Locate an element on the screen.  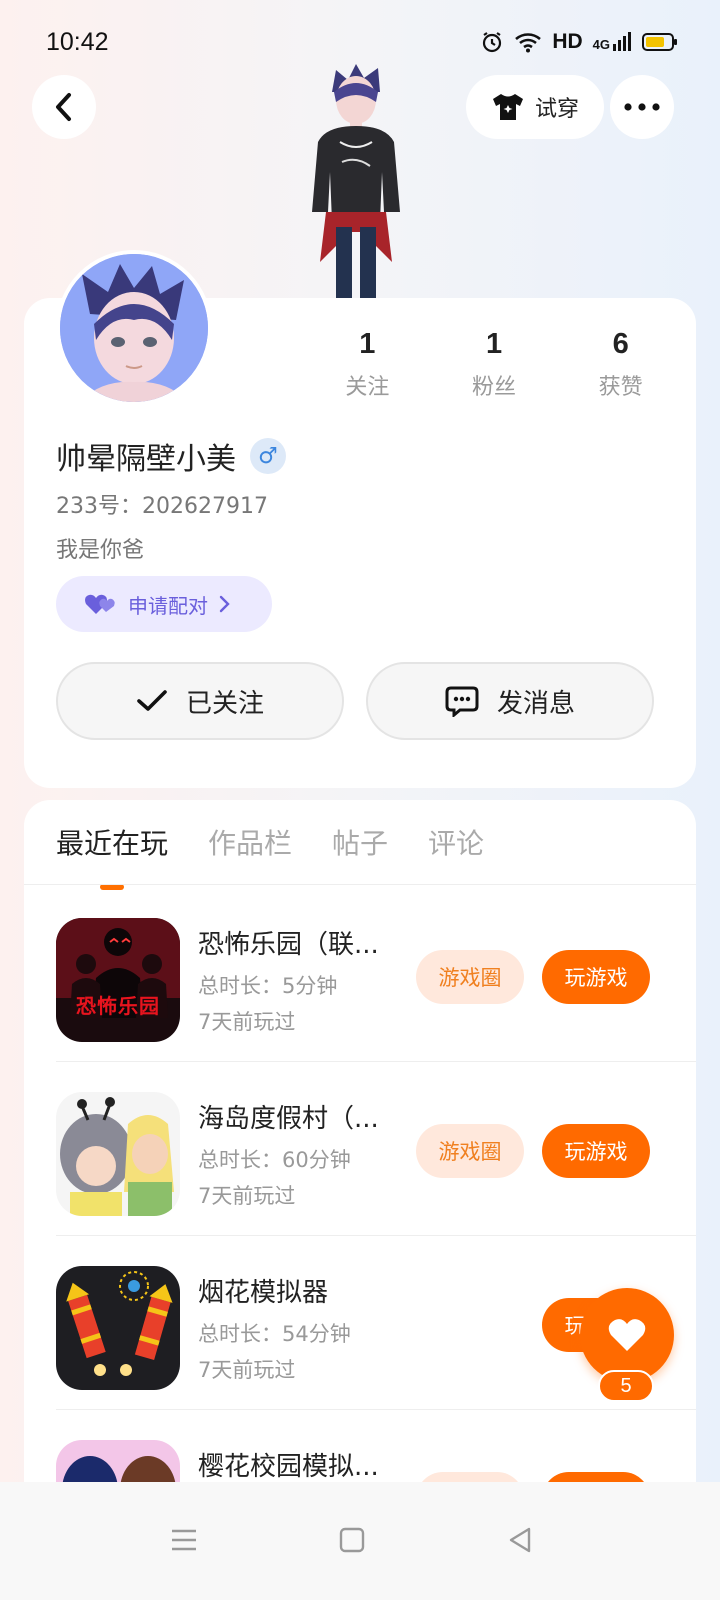
chat-bubble-icon is located at coordinates (462, 701).